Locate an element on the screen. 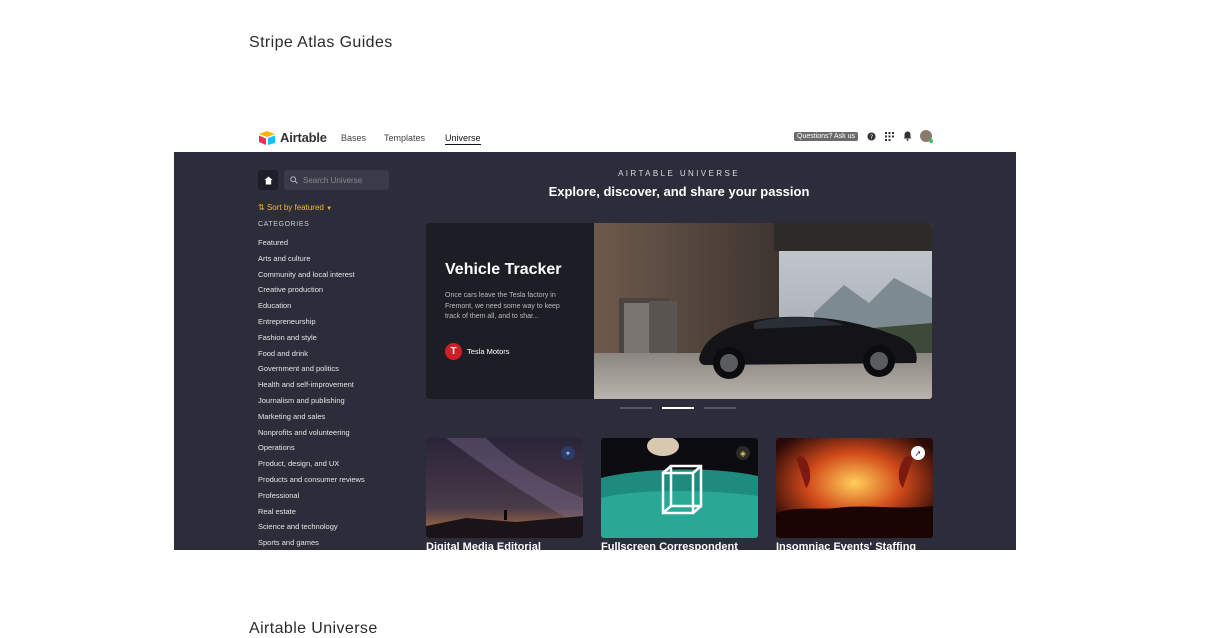 The image size is (1218, 638). nav-templates: Templates is located at coordinates (404, 138).